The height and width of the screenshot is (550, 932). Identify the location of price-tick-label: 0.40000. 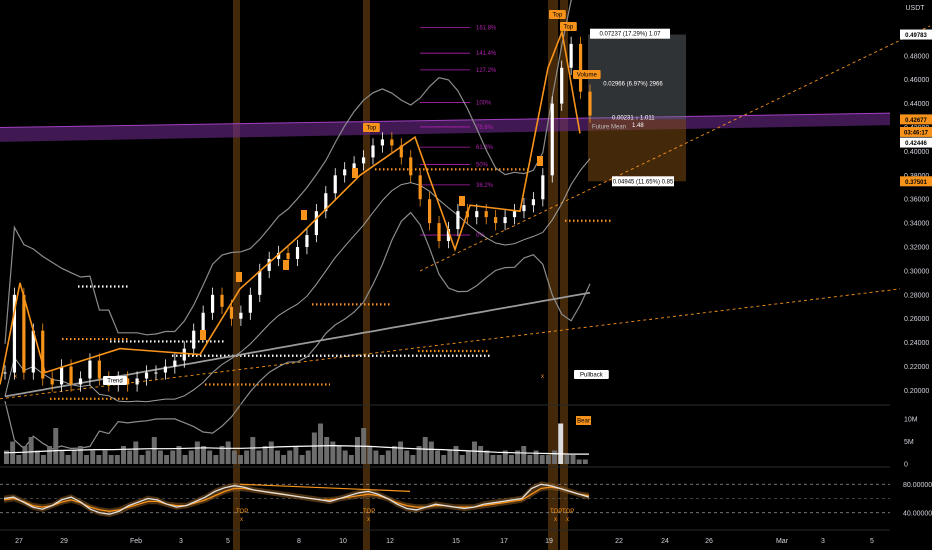
(916, 152).